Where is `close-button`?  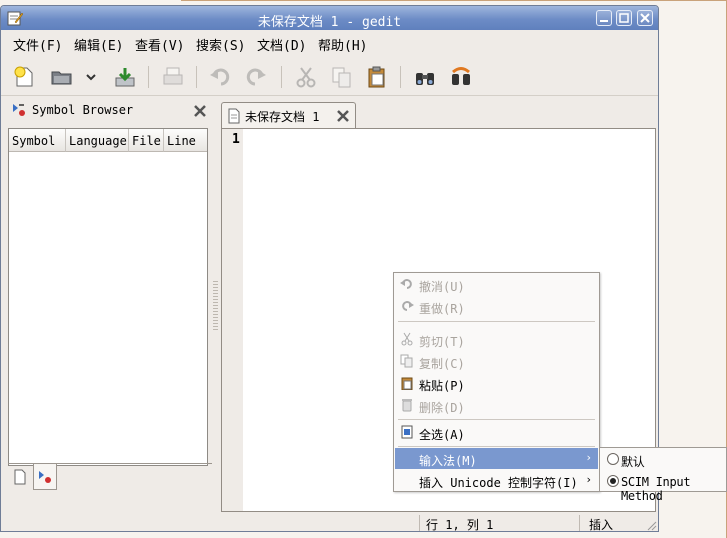 close-button is located at coordinates (645, 18).